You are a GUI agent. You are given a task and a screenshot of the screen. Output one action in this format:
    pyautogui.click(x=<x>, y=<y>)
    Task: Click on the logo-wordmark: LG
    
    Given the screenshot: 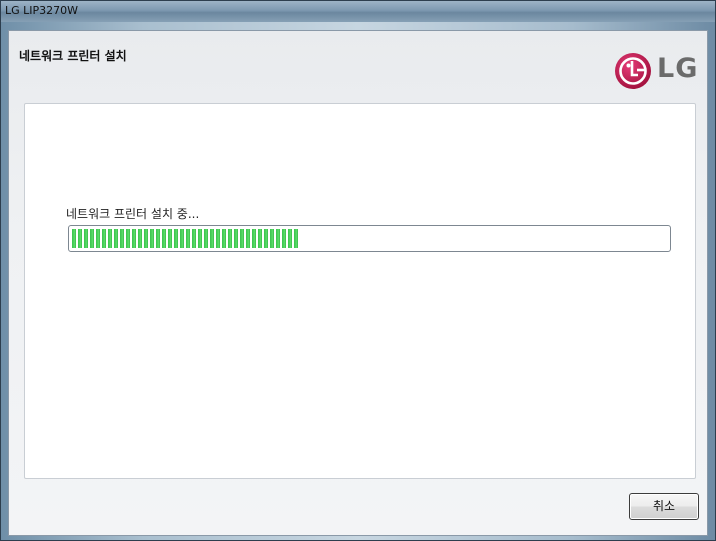 What is the action you would take?
    pyautogui.click(x=678, y=68)
    